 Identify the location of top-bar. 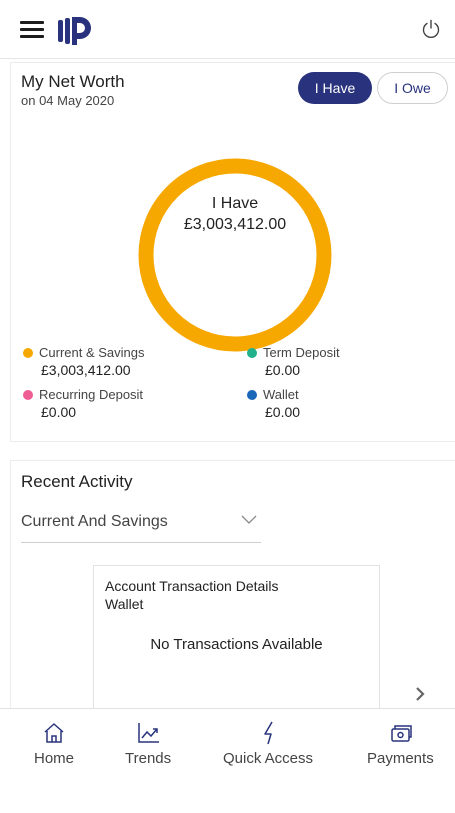
(227, 29).